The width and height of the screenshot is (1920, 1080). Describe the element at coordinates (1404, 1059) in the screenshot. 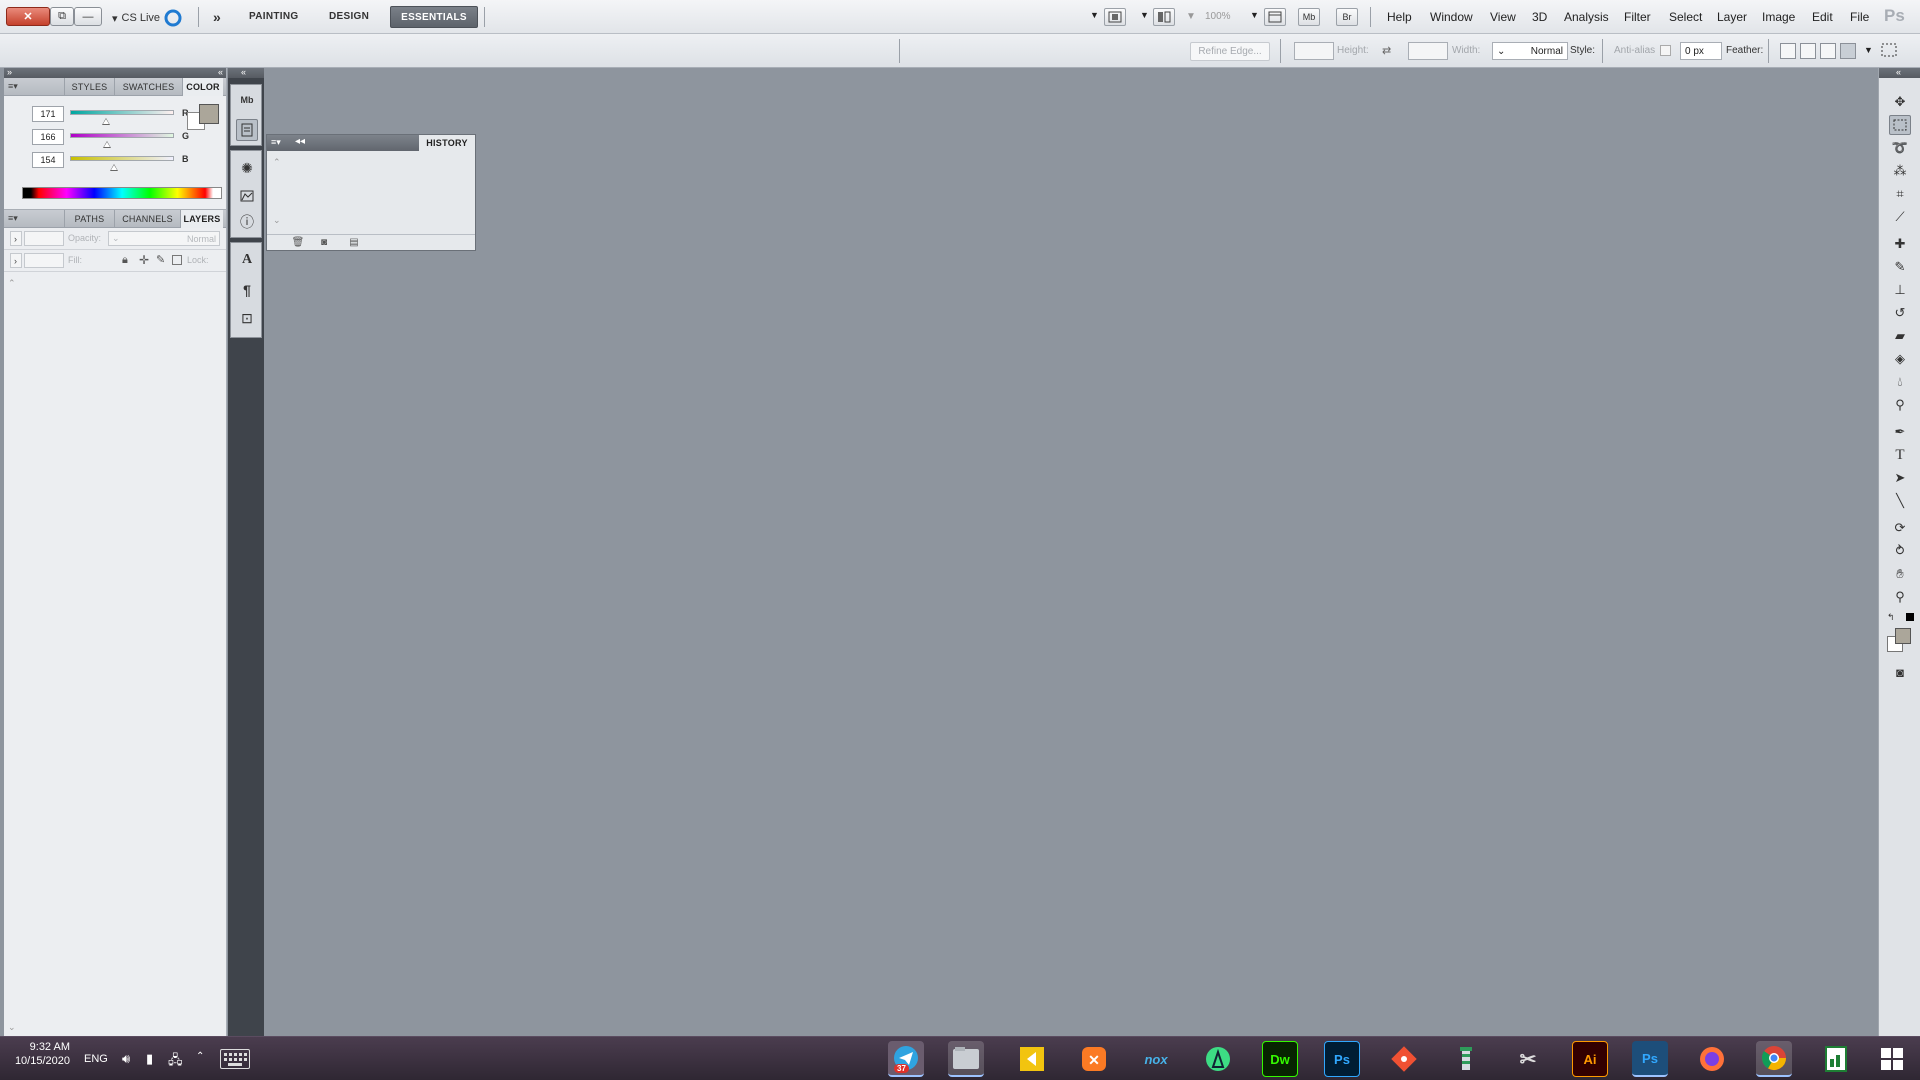

I see `taskbar-git-icon` at that location.